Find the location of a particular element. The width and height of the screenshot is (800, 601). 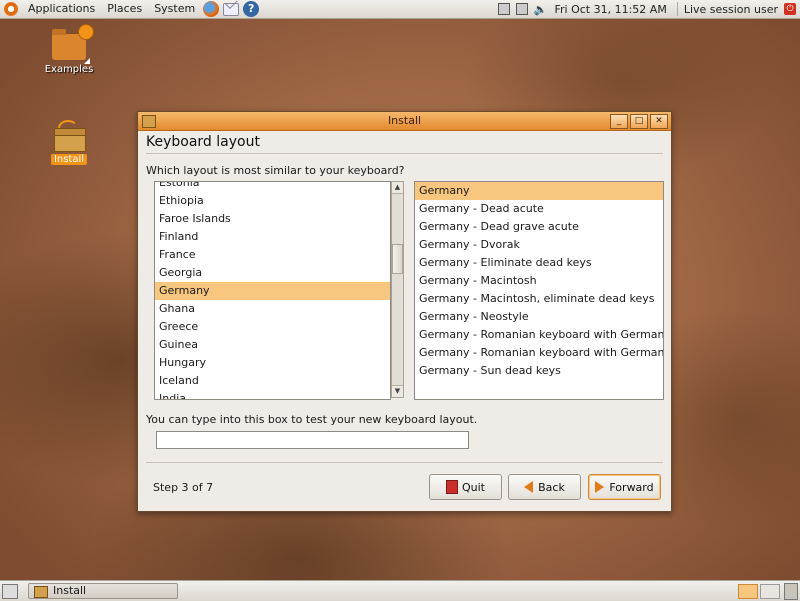

country-list-item: India is located at coordinates (272, 394).